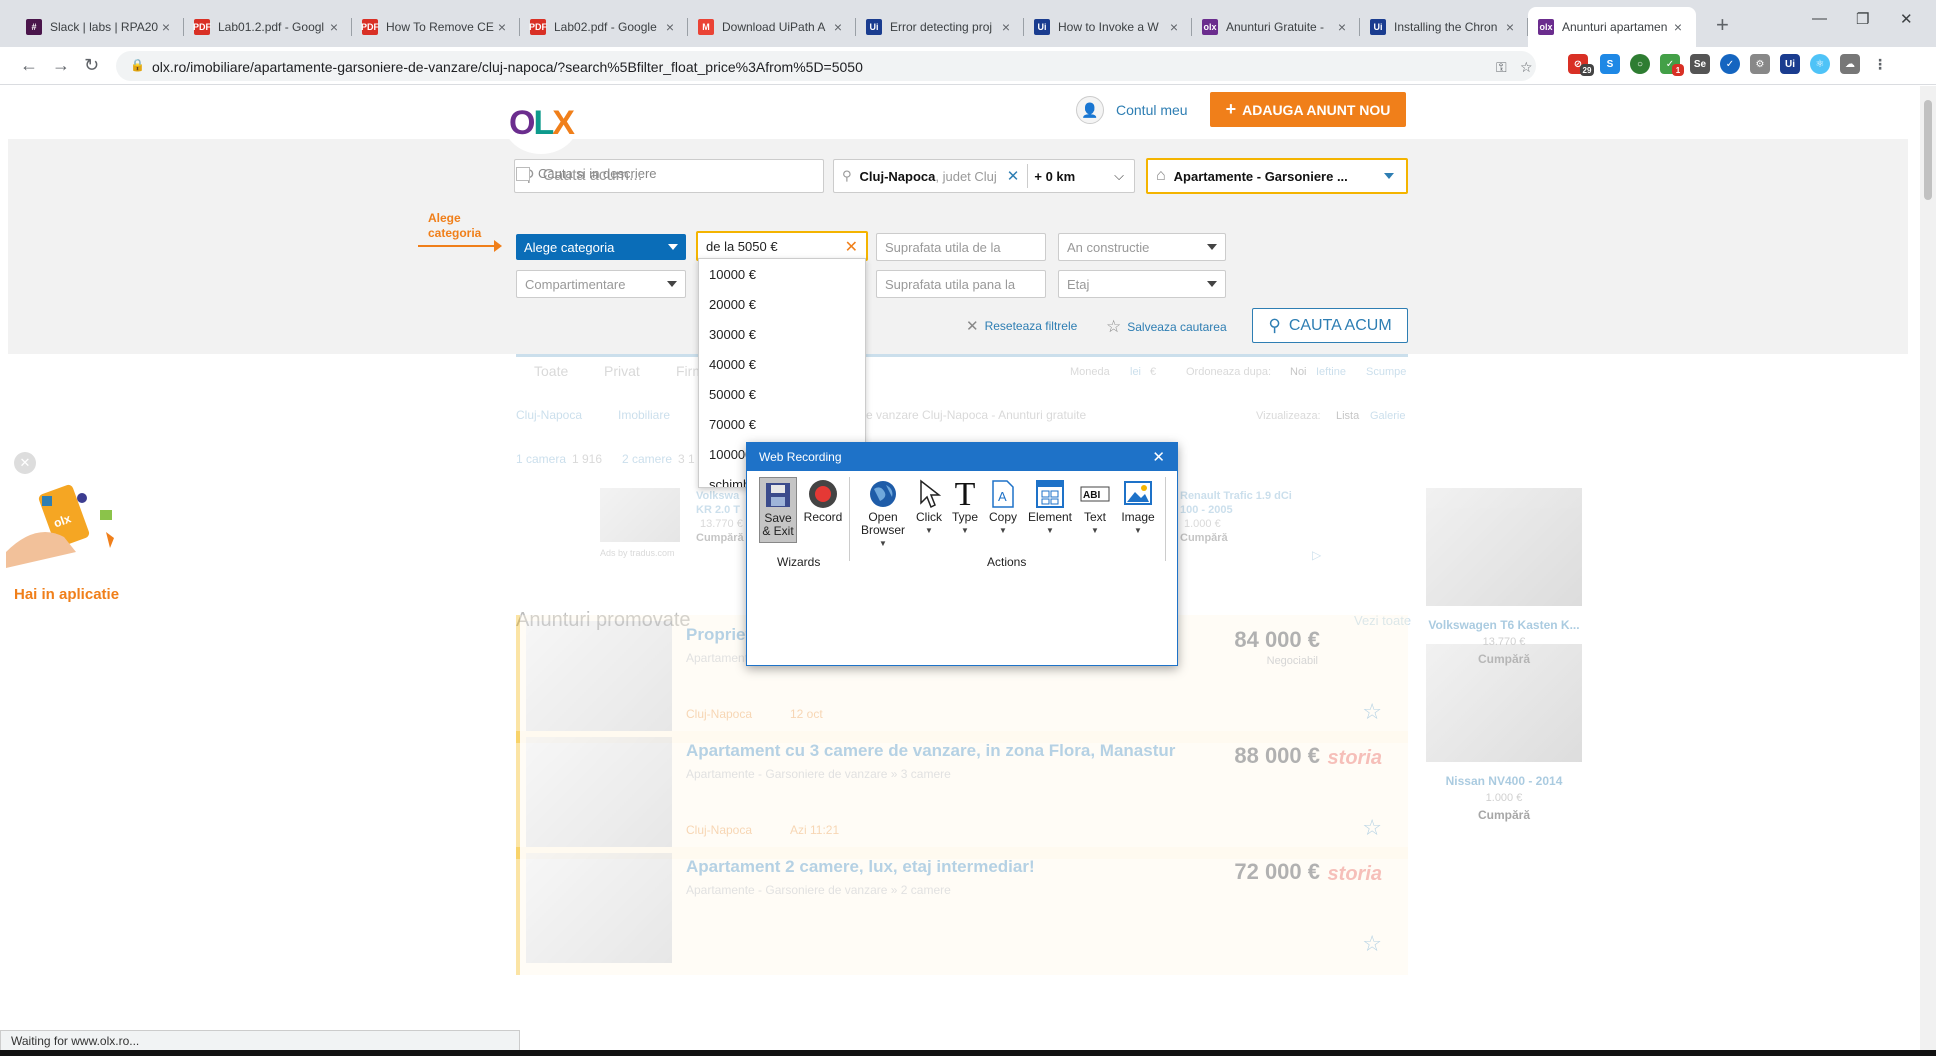  What do you see at coordinates (1928, 569) in the screenshot?
I see `page-scrollbar` at bounding box center [1928, 569].